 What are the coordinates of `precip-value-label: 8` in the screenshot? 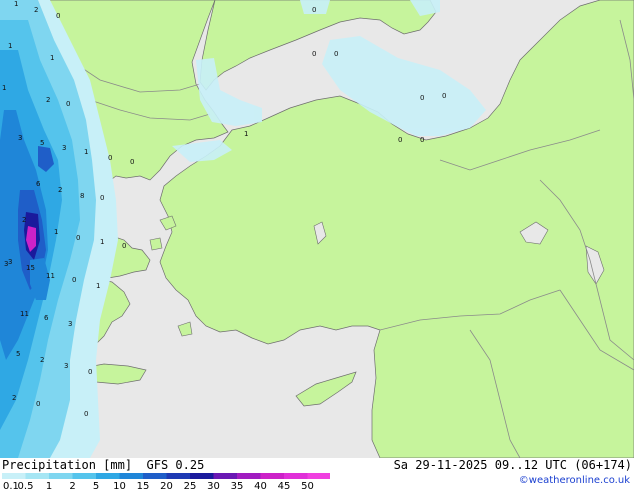 It's located at (82, 196).